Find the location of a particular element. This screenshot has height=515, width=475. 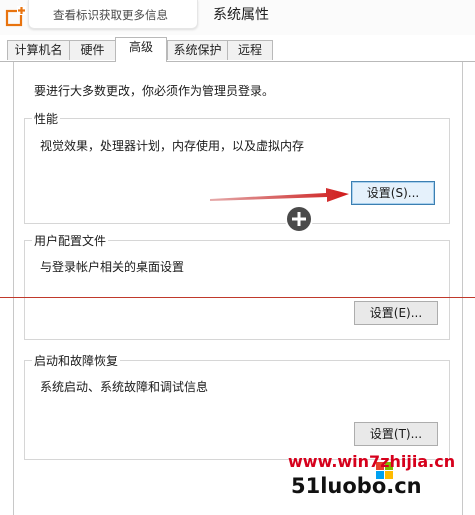

info-hint-tooltip: 查看标识获取更多信息 is located at coordinates (113, 14).